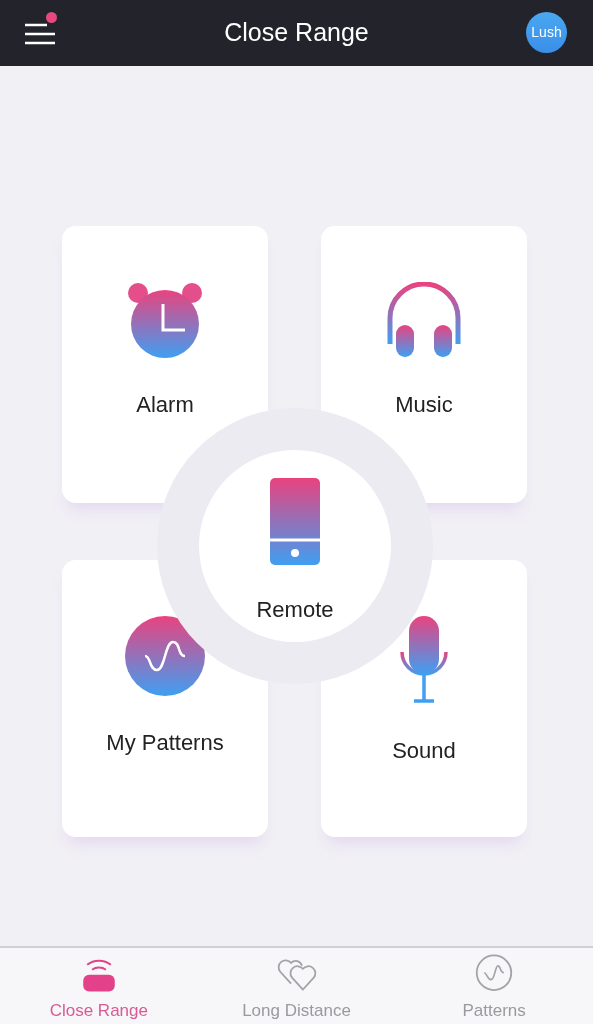  Describe the element at coordinates (424, 660) in the screenshot. I see `microphone-icon` at that location.